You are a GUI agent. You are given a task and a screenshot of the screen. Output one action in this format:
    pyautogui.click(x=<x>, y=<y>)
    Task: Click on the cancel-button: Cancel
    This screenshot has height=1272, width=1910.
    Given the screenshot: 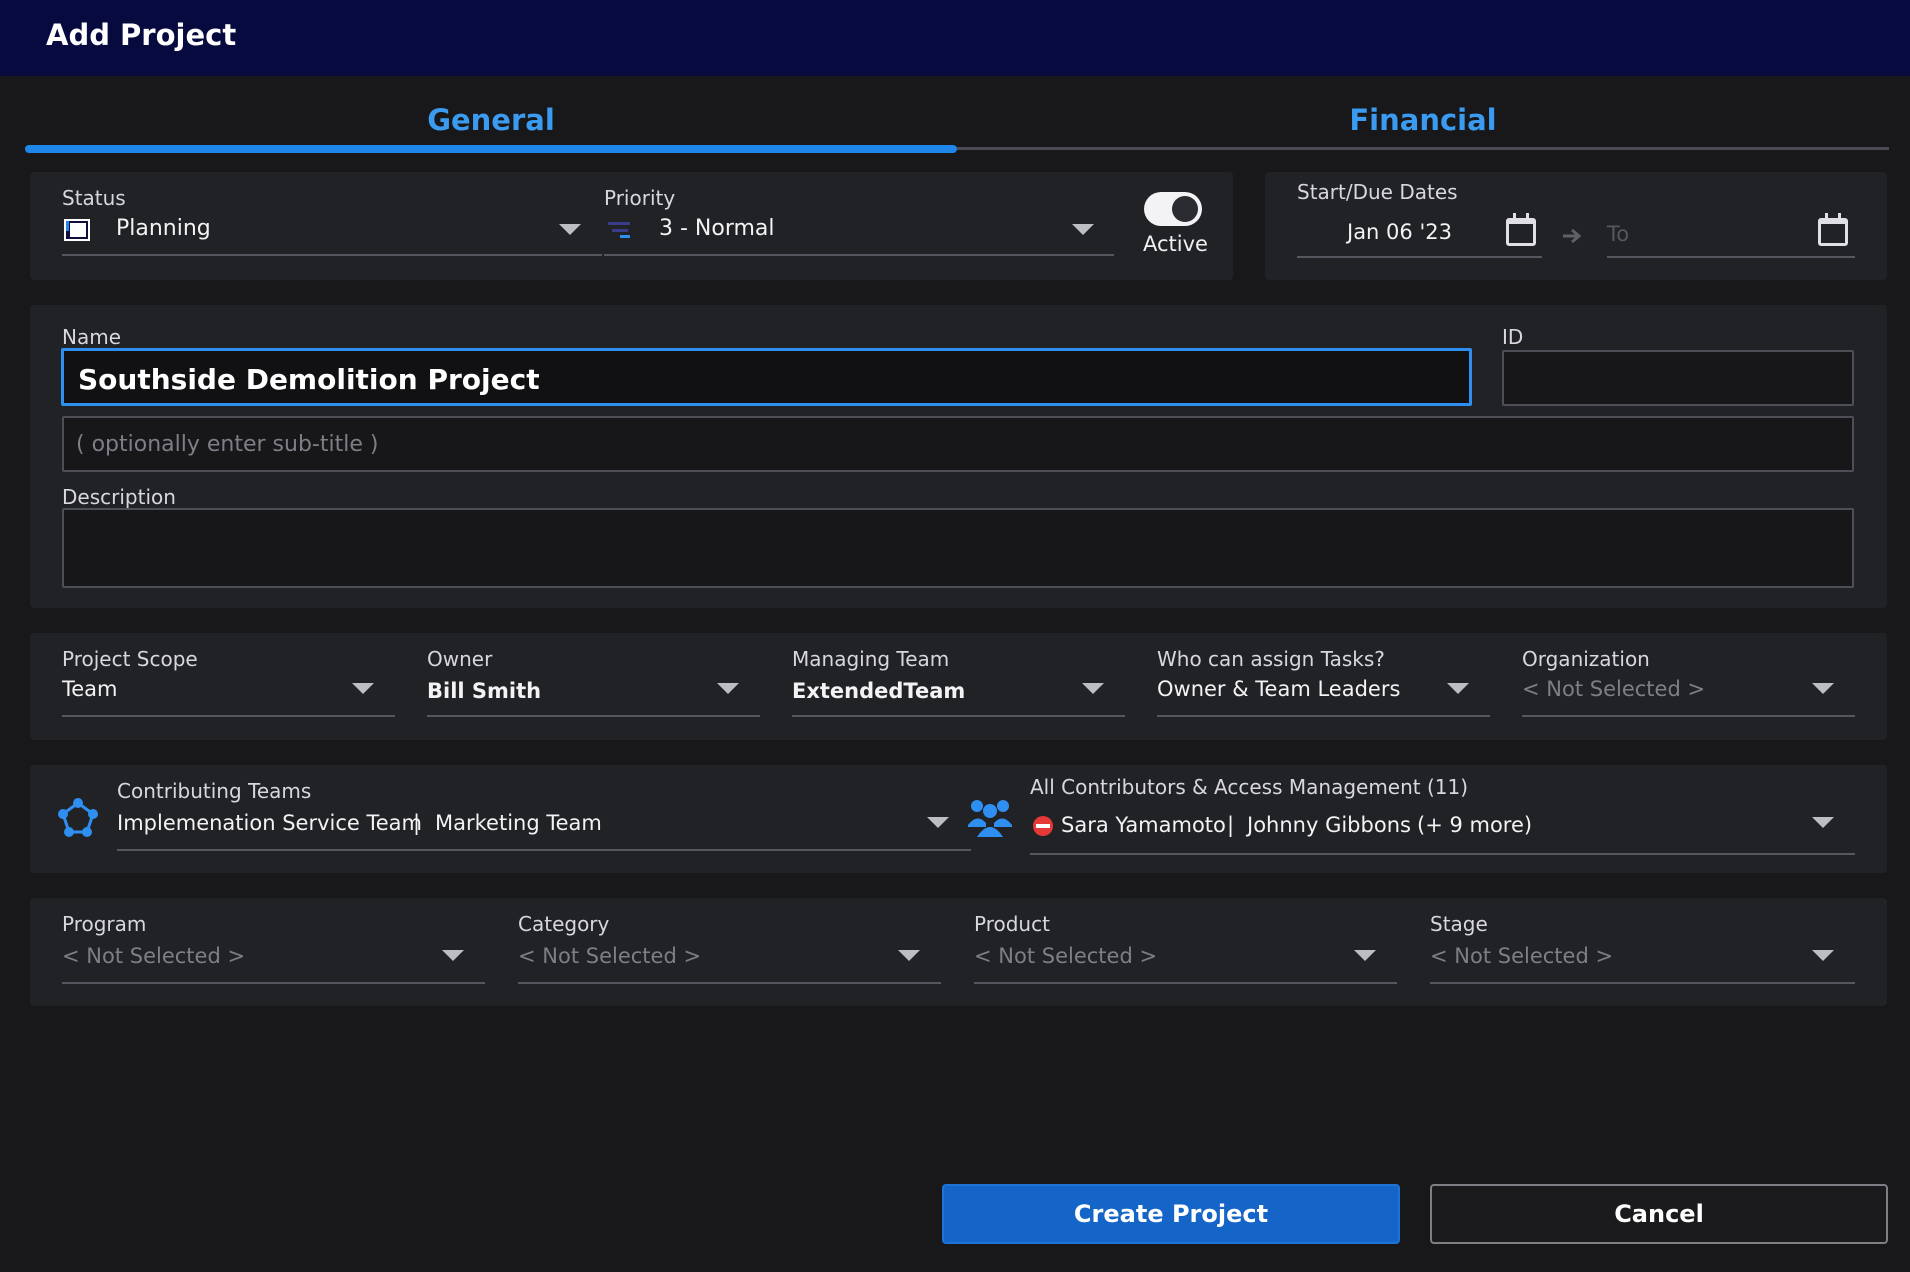 What is the action you would take?
    pyautogui.click(x=1659, y=1214)
    